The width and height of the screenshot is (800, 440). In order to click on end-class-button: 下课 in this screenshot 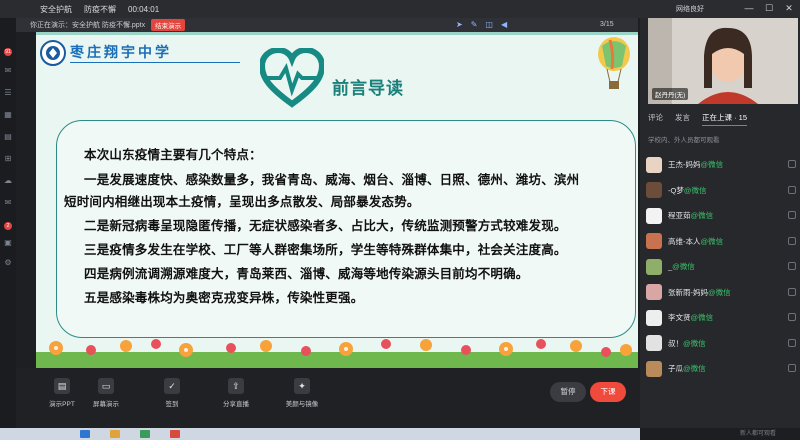, I will do `click(608, 392)`.